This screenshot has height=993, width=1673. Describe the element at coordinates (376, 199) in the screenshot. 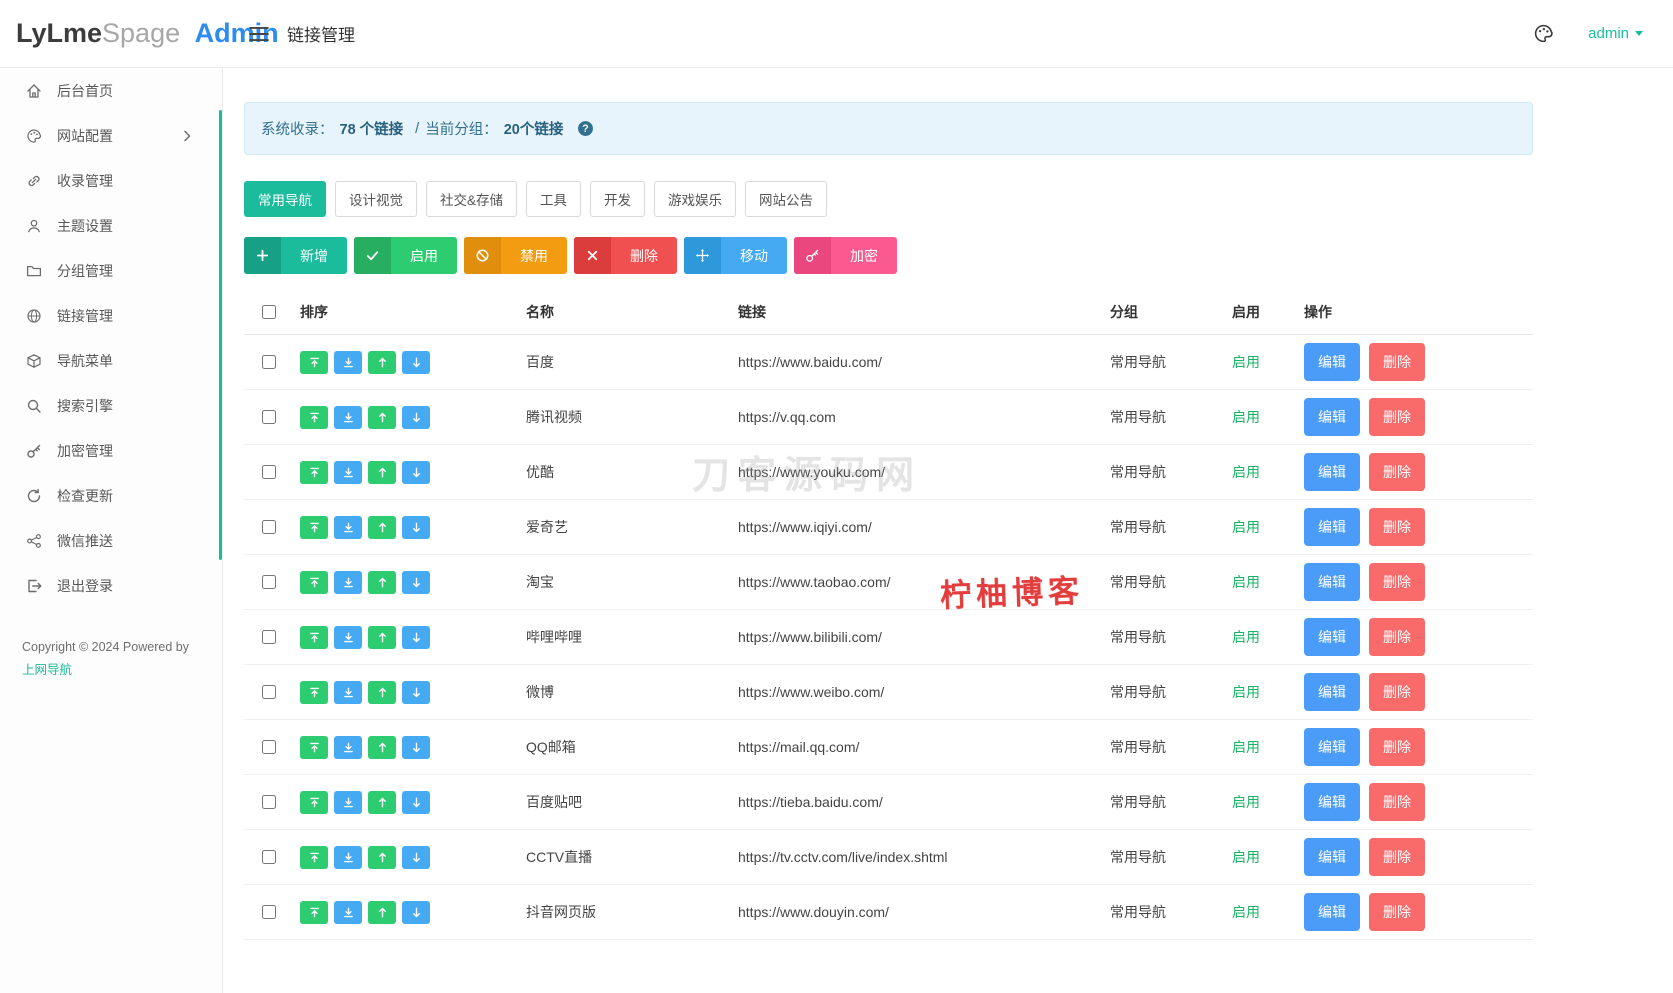

I see `group-tab: 设计视觉` at that location.